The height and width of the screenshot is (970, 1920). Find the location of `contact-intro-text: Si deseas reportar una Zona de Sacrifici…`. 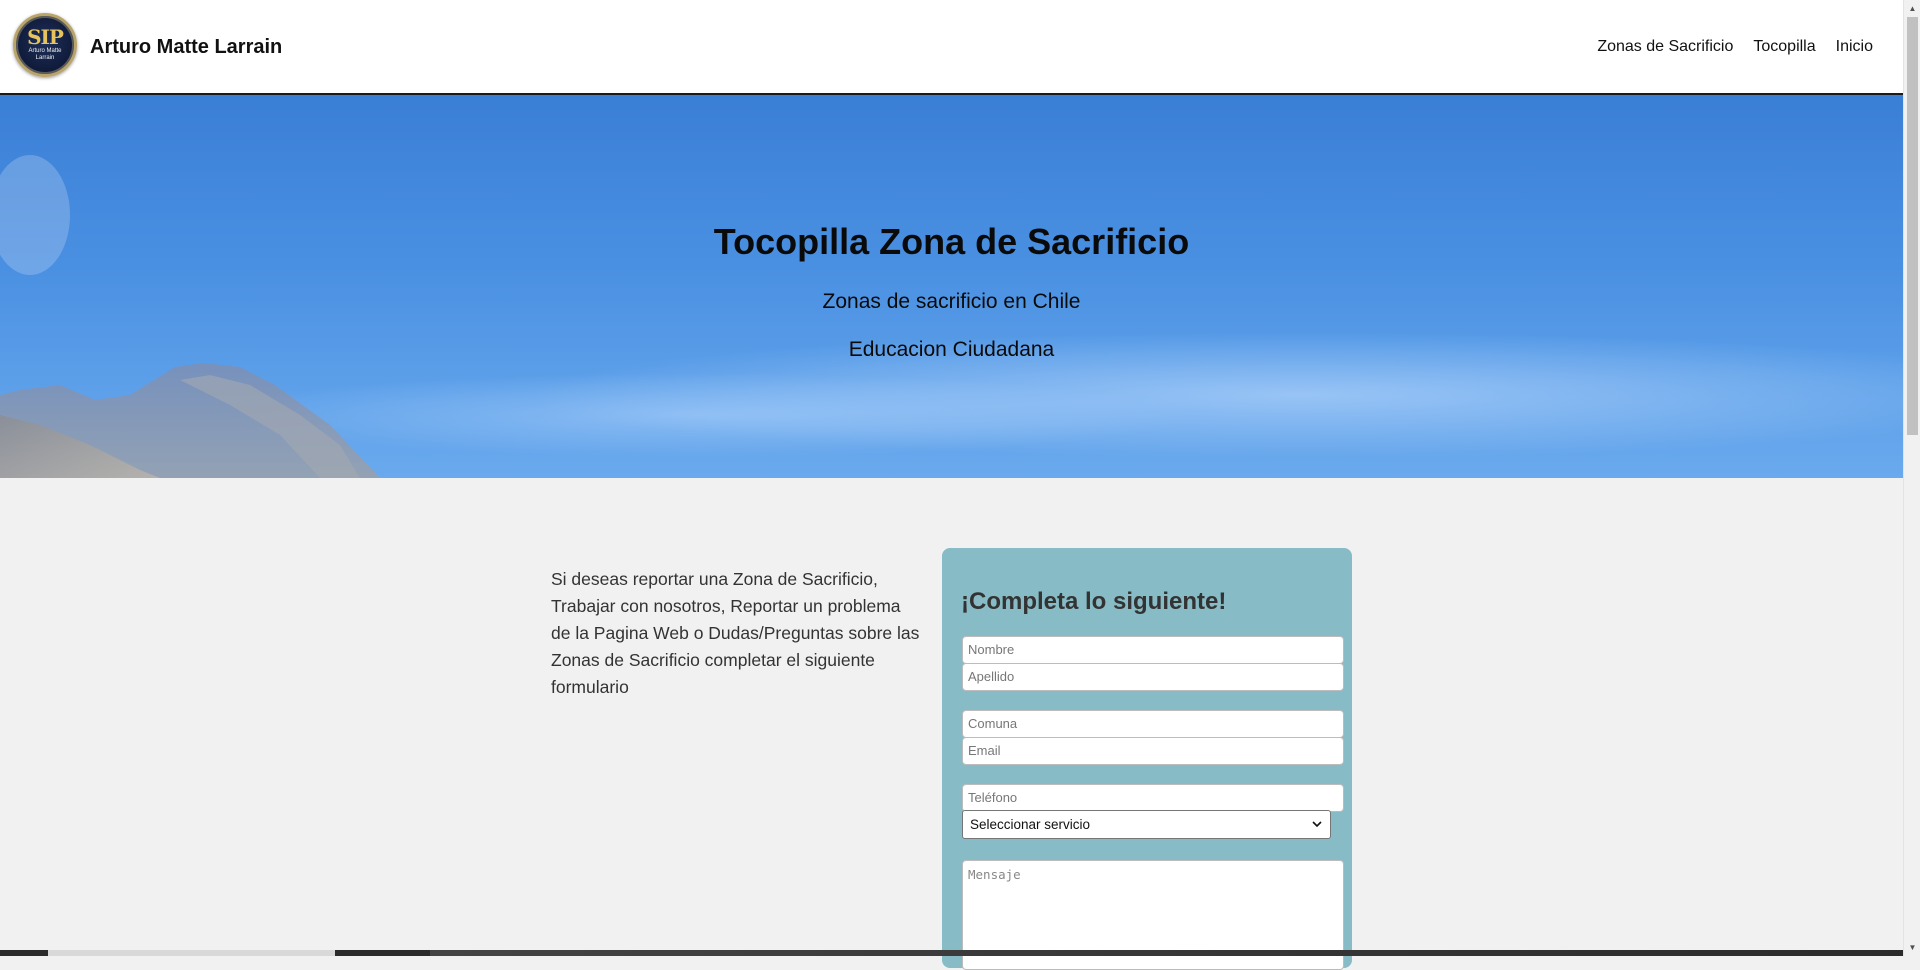

contact-intro-text: Si deseas reportar una Zona de Sacrifici… is located at coordinates (735, 633).